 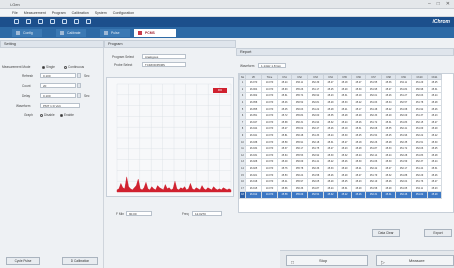 I want to click on menu-program: Program, so click(x=59, y=13).